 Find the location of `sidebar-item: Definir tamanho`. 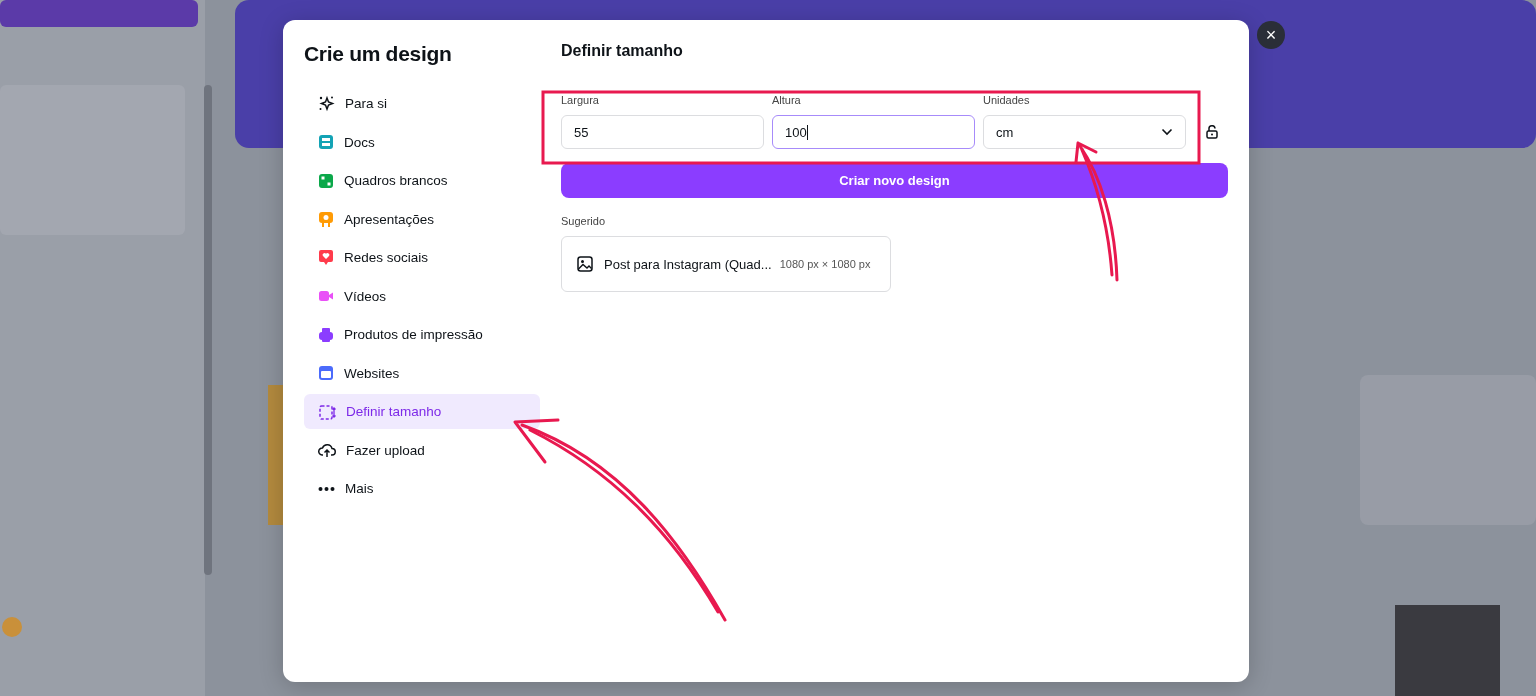

sidebar-item: Definir tamanho is located at coordinates (422, 411).